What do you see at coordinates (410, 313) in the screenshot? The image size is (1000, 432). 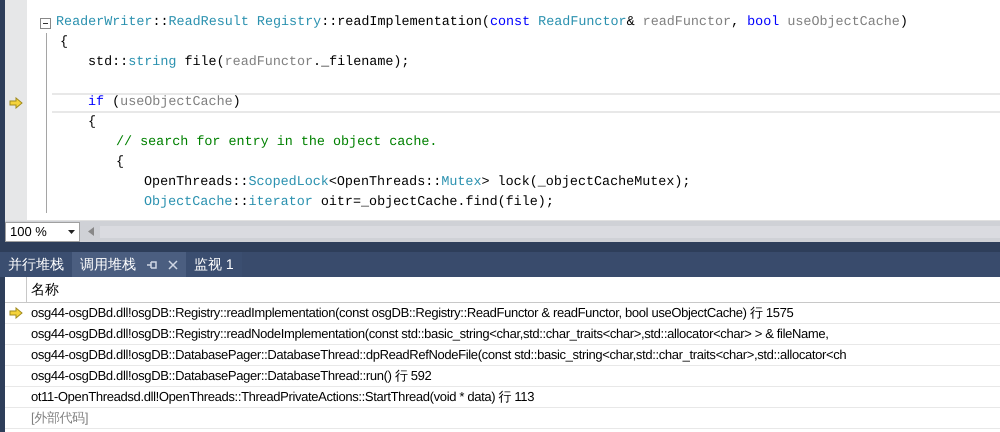 I see `stack-frame: osg44-osgDBd.dll!osgDB::Registry::readImplementation(const osgDB::Registry::ReadFunctor & readFunctor, bool useObjectCache) 行 1575` at bounding box center [410, 313].